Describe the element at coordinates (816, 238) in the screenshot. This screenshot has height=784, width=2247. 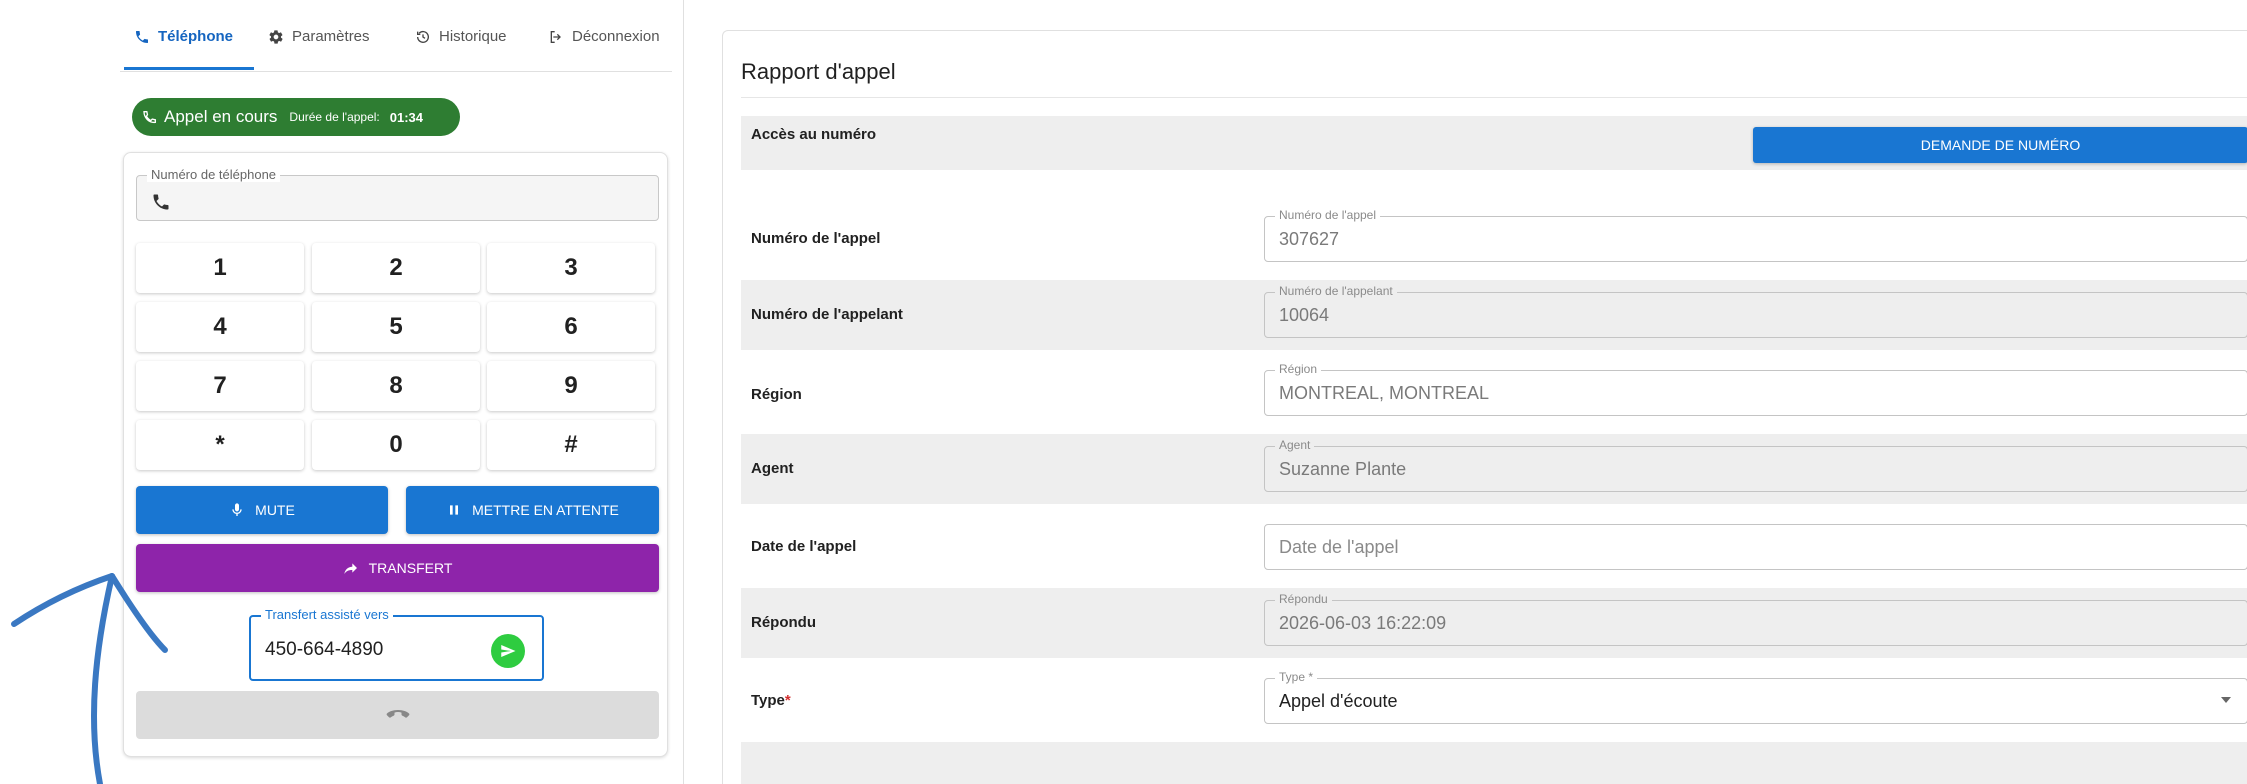
I see `row-label: Numéro de l'appel` at that location.